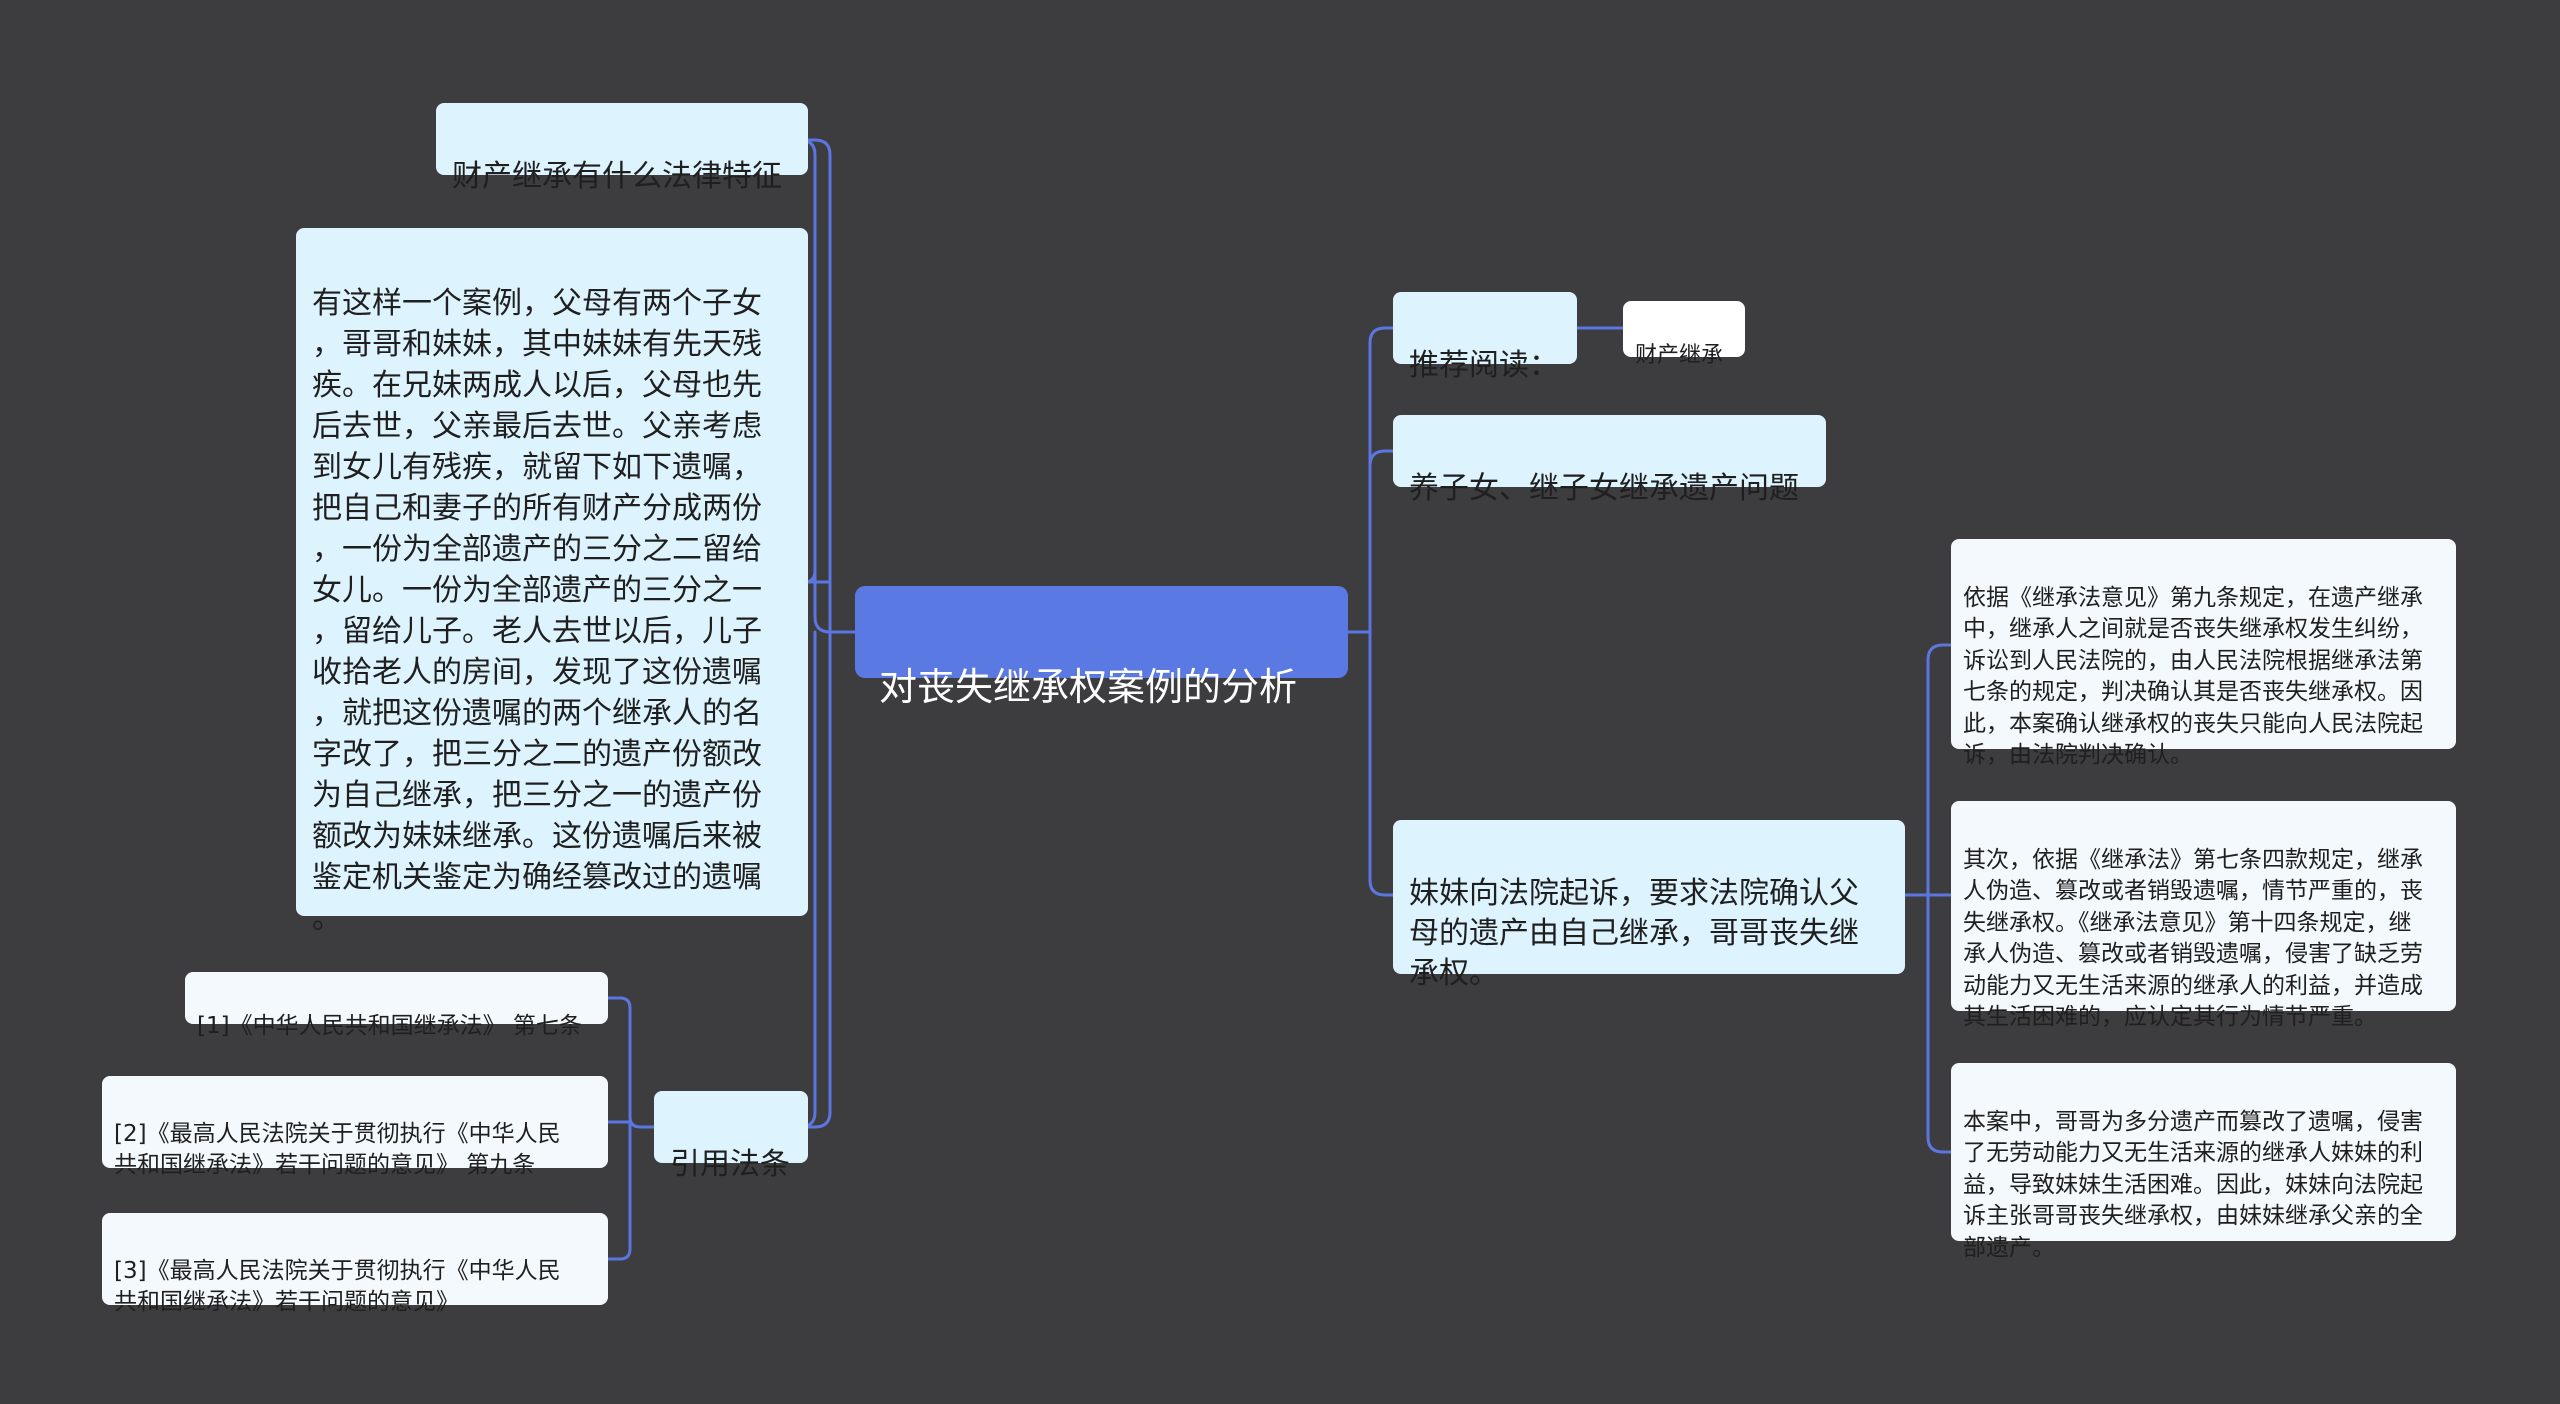 The width and height of the screenshot is (2560, 1404). I want to click on citation-item-3: [3]《最高人民法院关于贯彻执行《中华人民 共和国继承法》若干问题的意见》, so click(355, 1264).